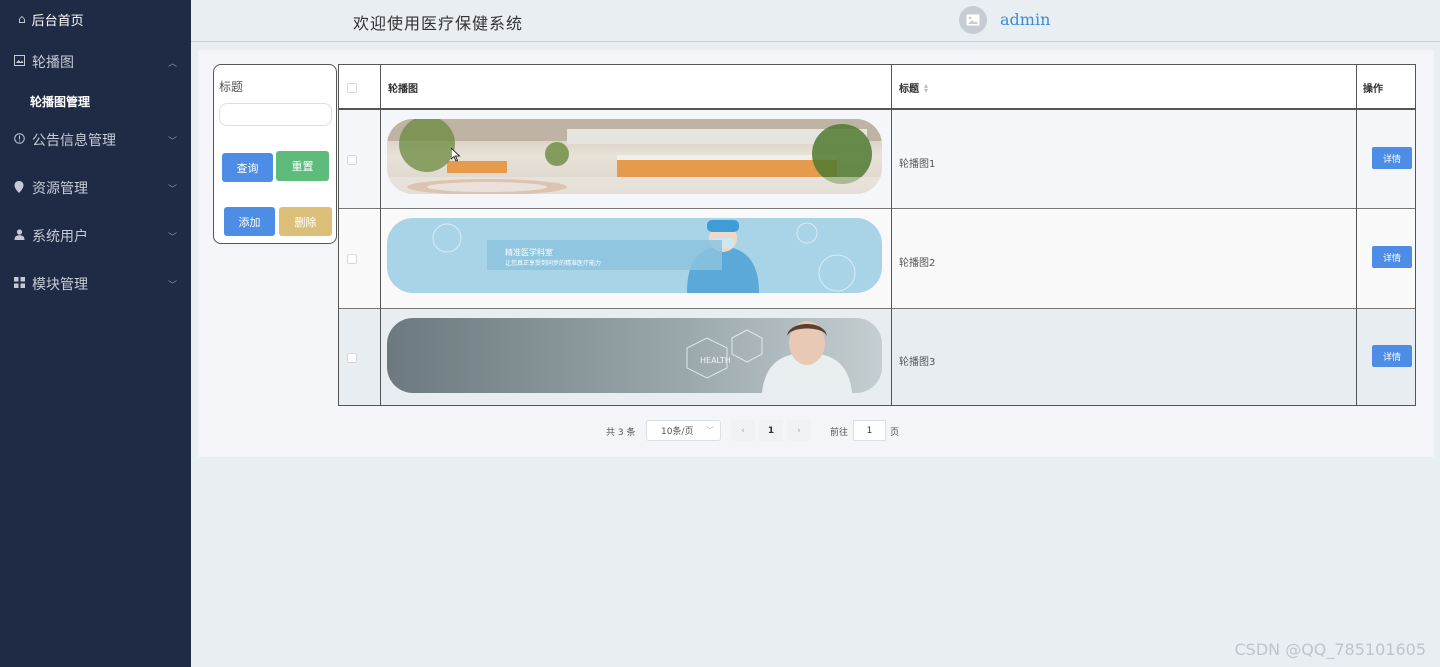 This screenshot has width=1440, height=667. Describe the element at coordinates (247, 167) in the screenshot. I see `query-button: 查询` at that location.